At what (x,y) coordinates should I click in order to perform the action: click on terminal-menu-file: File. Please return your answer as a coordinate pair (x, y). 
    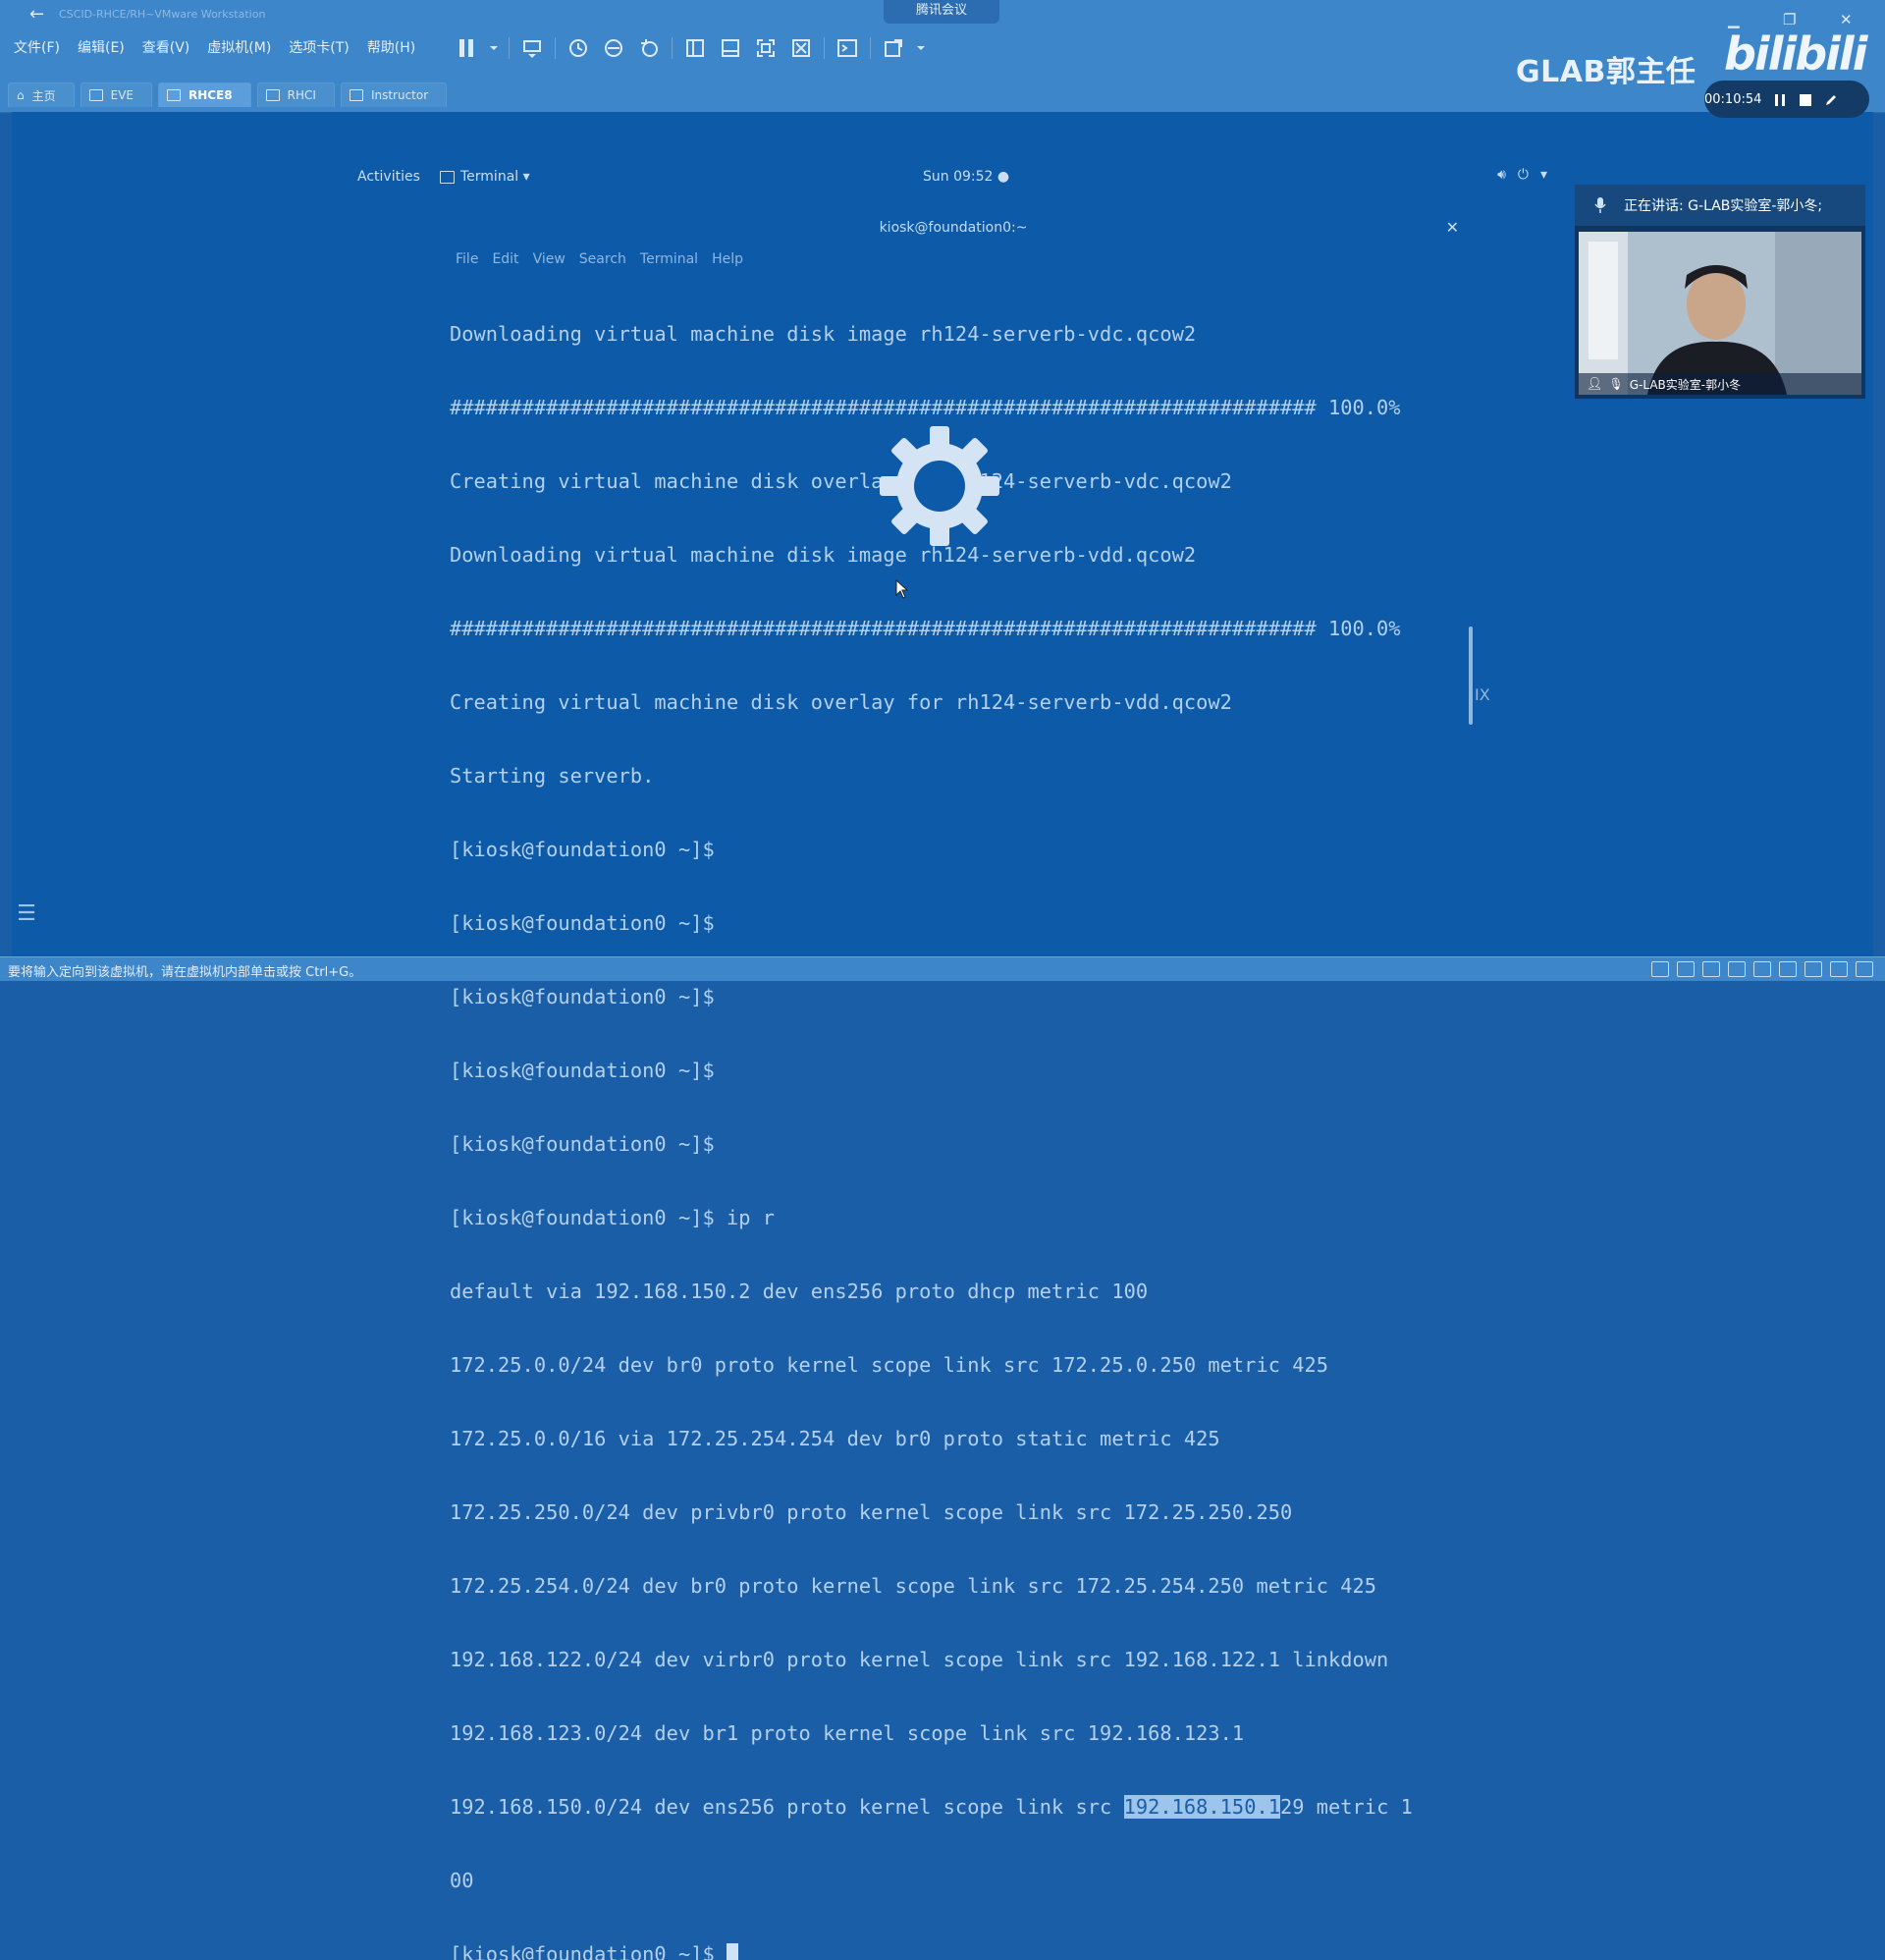
    Looking at the image, I should click on (467, 259).